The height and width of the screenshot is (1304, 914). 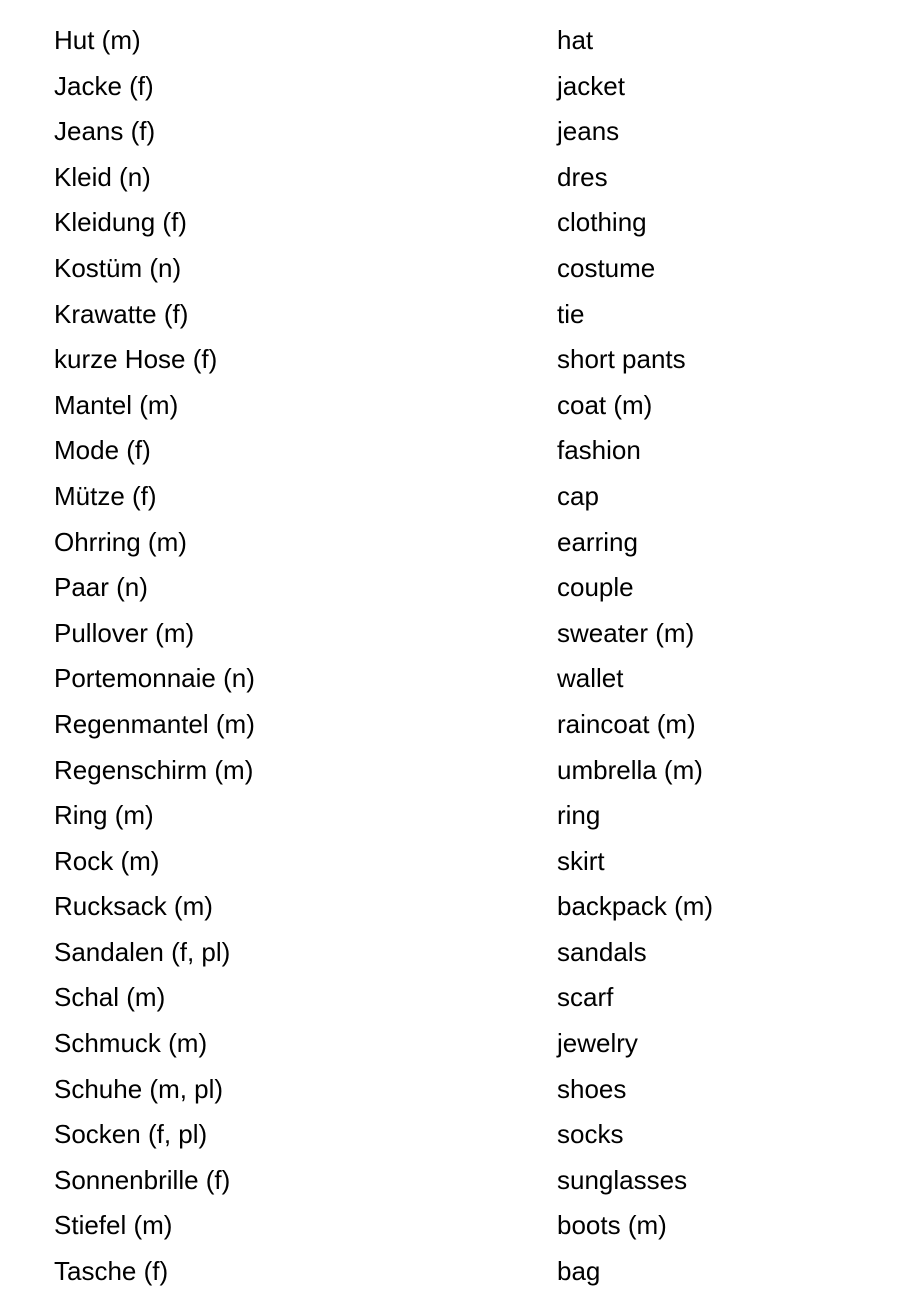 What do you see at coordinates (457, 1044) in the screenshot?
I see `table-row: Schmuck (m) jewelry` at bounding box center [457, 1044].